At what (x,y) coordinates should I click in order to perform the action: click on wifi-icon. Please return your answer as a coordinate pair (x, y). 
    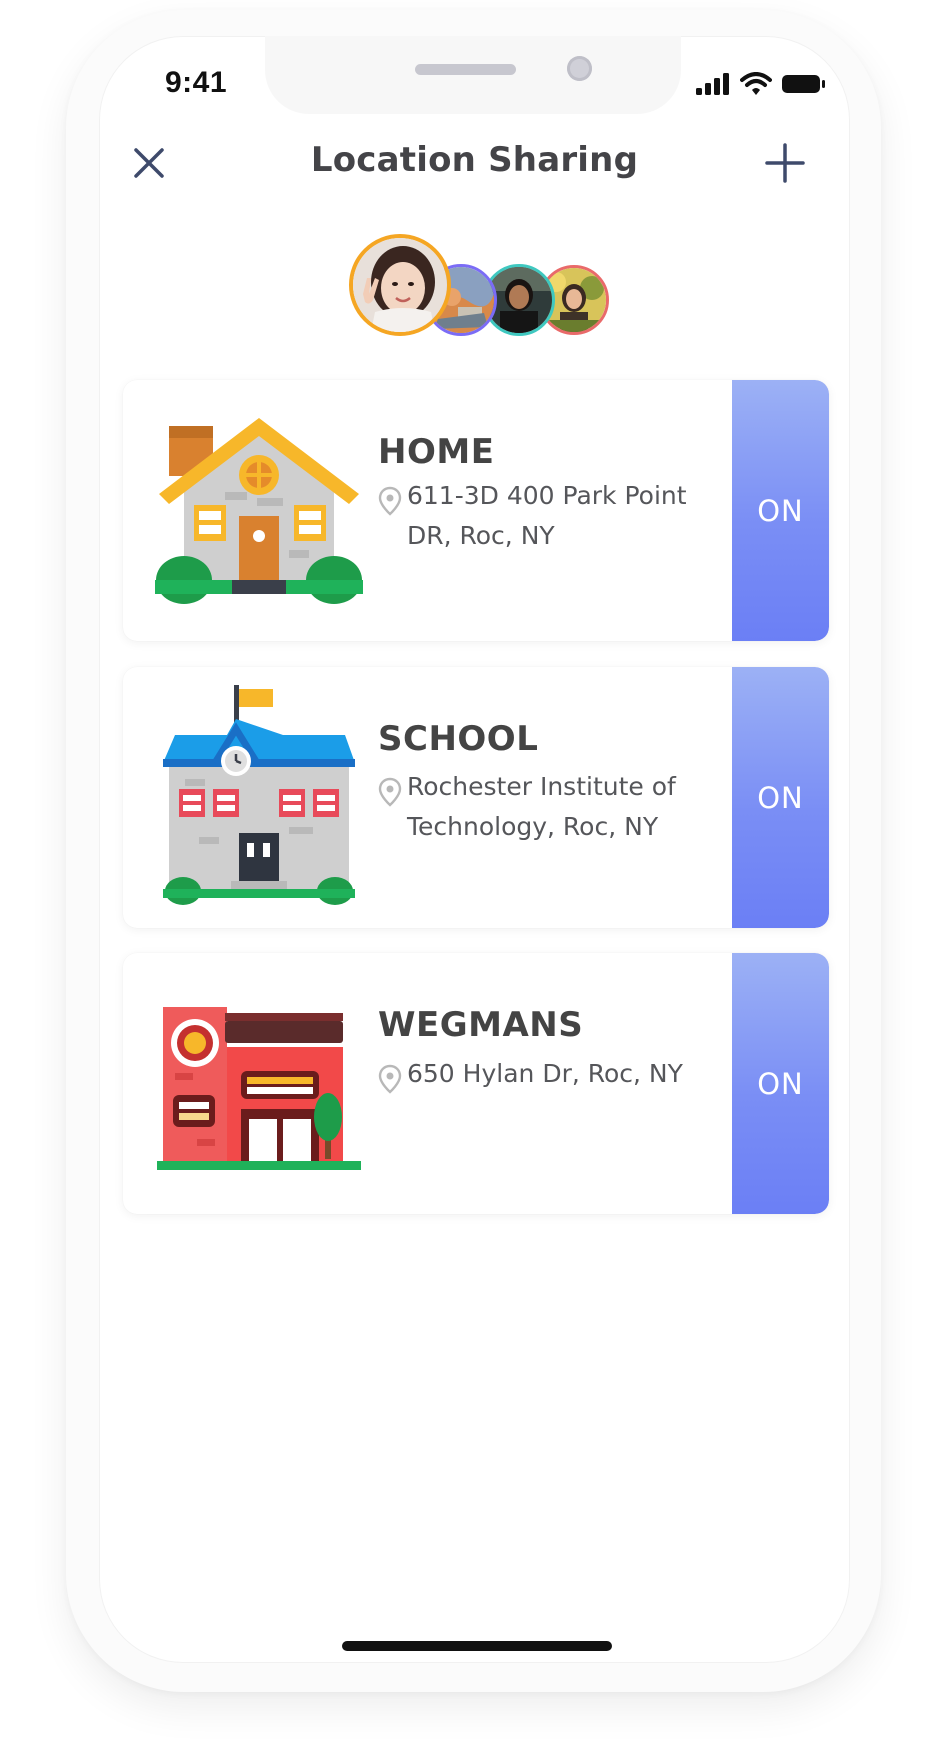
    Looking at the image, I should click on (756, 83).